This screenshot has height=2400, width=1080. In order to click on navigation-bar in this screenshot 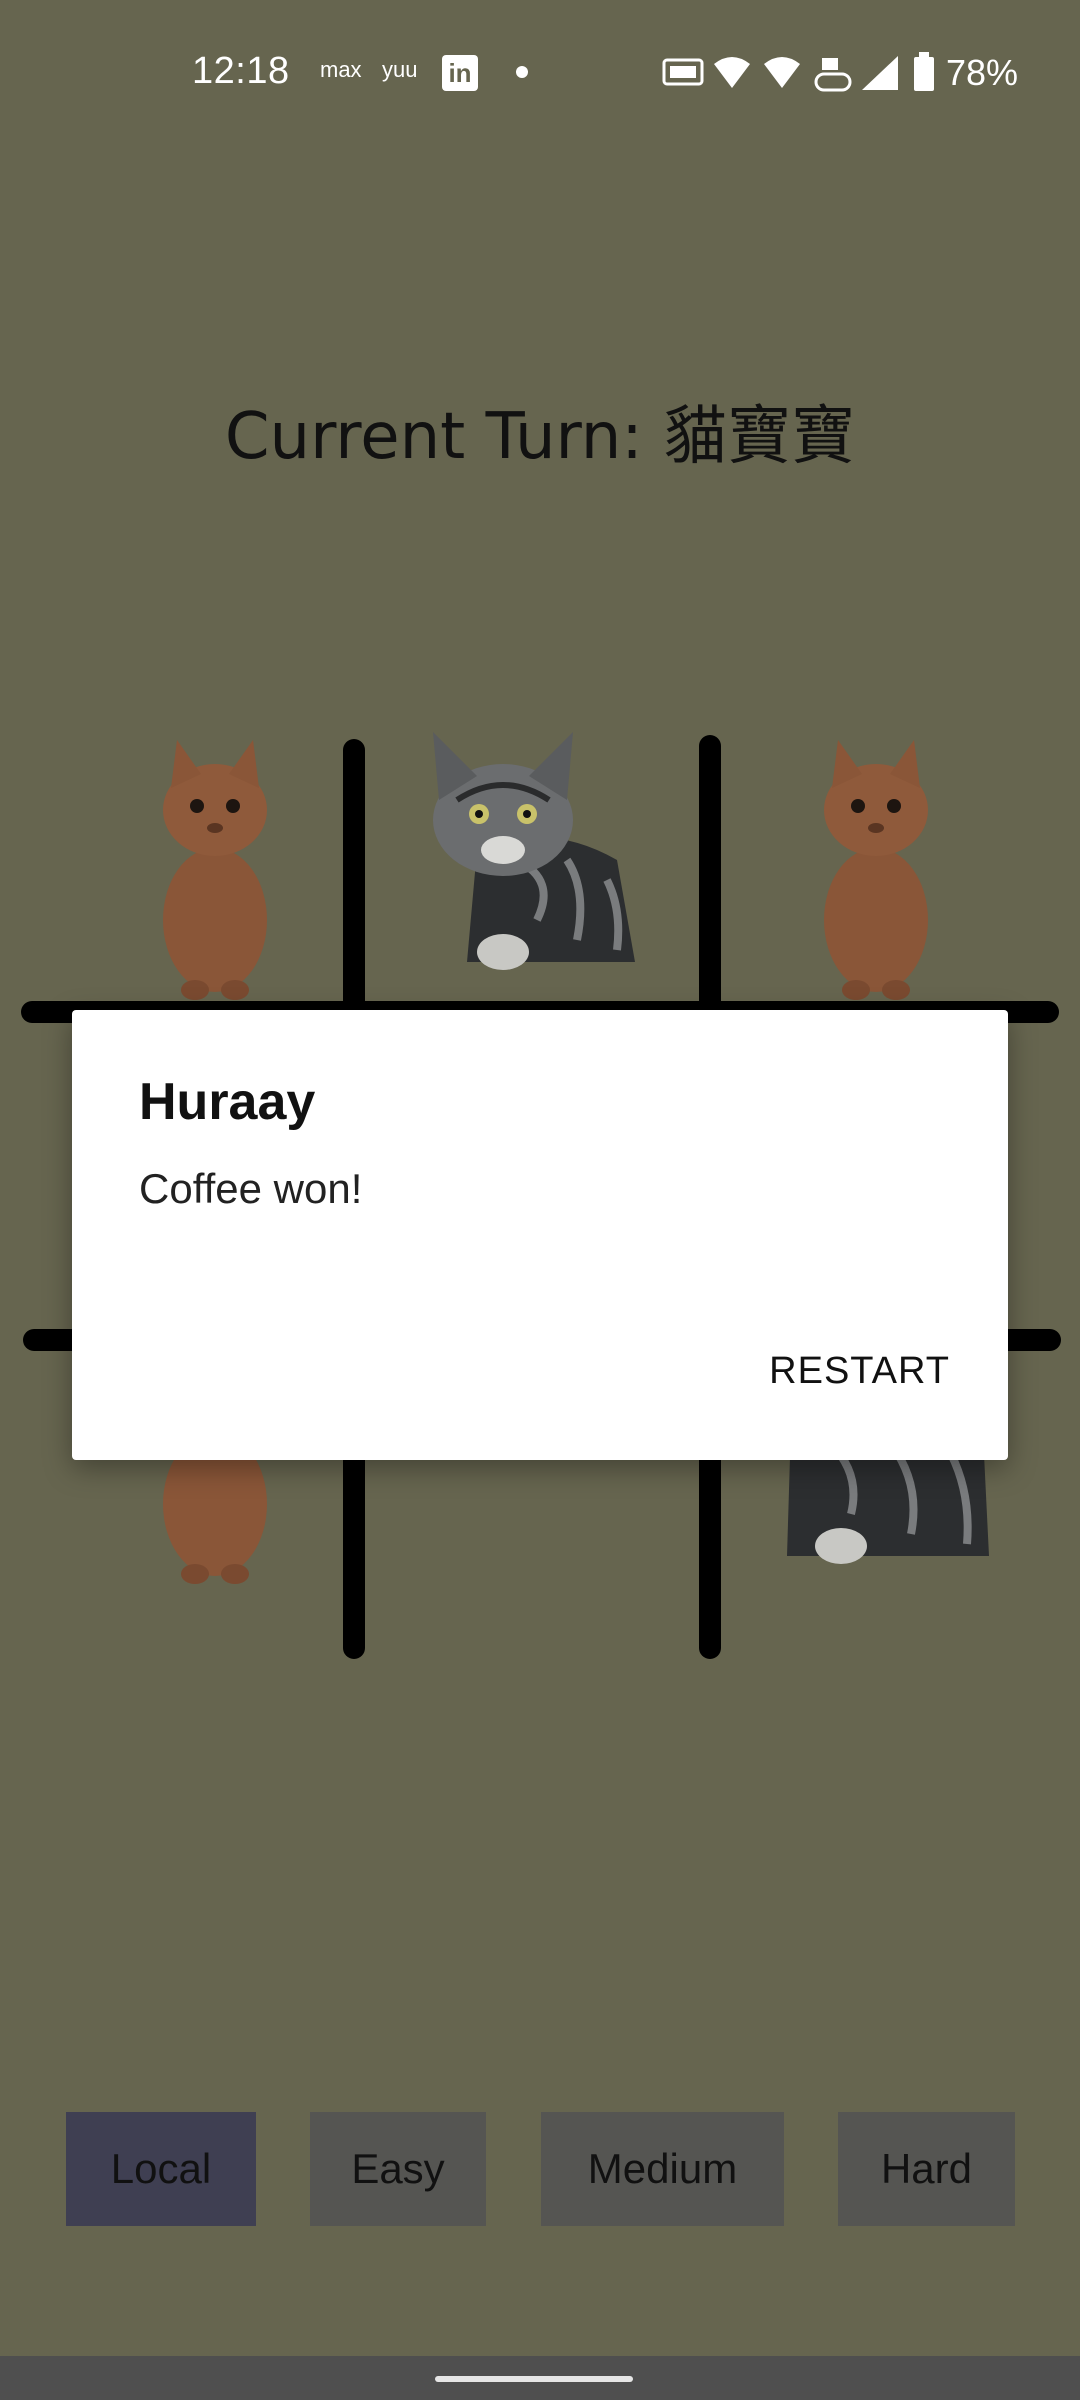, I will do `click(540, 2378)`.